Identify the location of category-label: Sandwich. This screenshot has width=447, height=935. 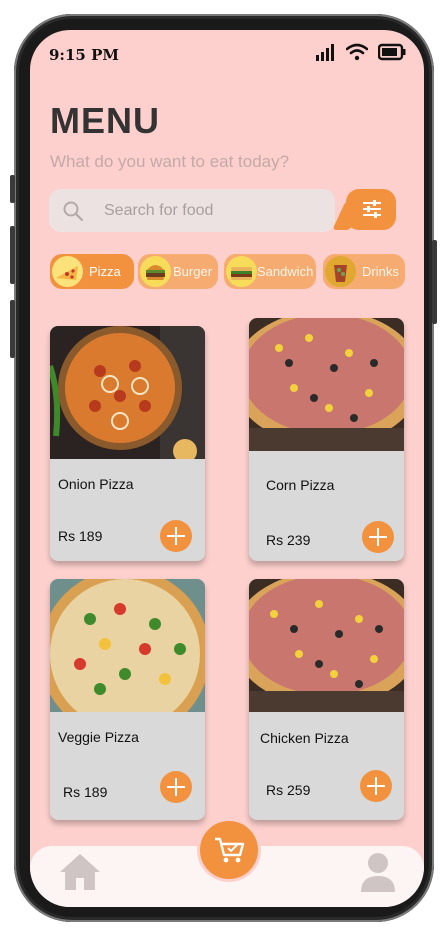
(285, 271).